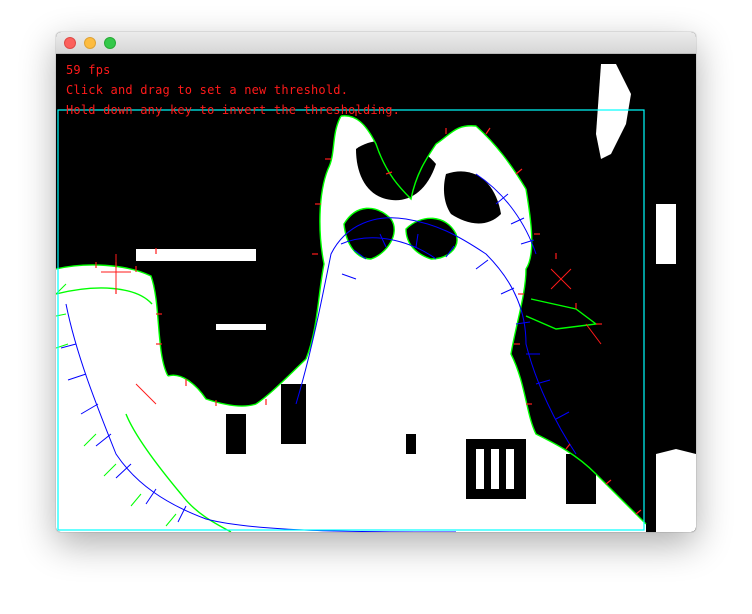  What do you see at coordinates (676, 490) in the screenshot?
I see `foreground-blob-right-edge` at bounding box center [676, 490].